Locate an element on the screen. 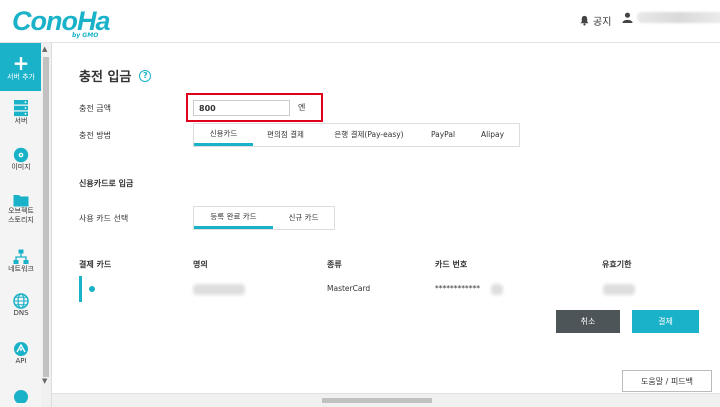 The width and height of the screenshot is (720, 407). card-select-tabs: 등록 완료 카드 신규 카드 is located at coordinates (264, 218).